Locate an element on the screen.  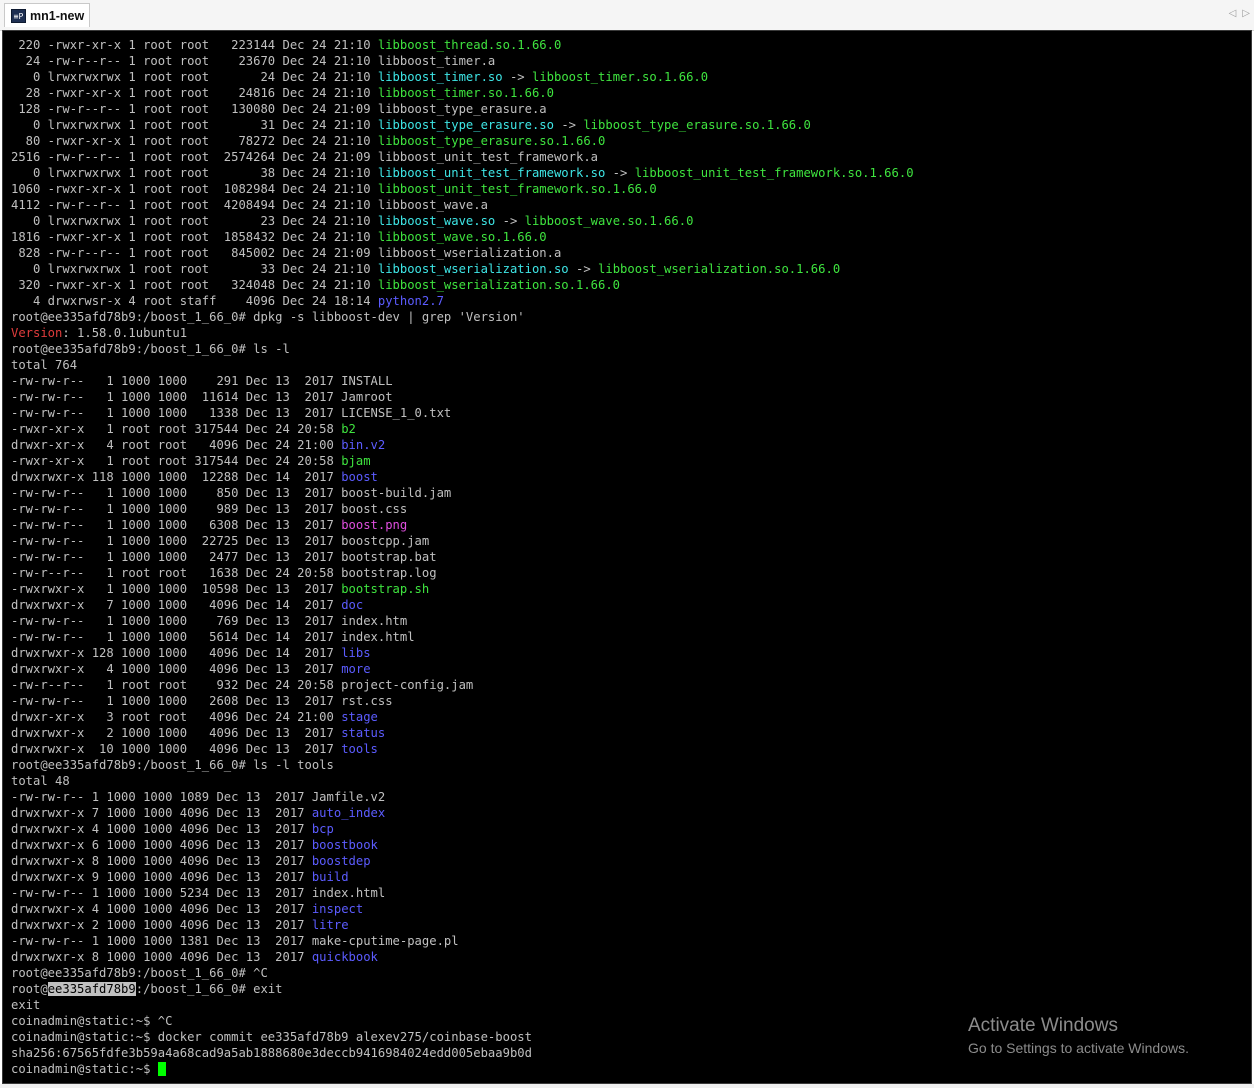
terminal-text: libboost_thread.so.1.66.0 is located at coordinates (469, 45).